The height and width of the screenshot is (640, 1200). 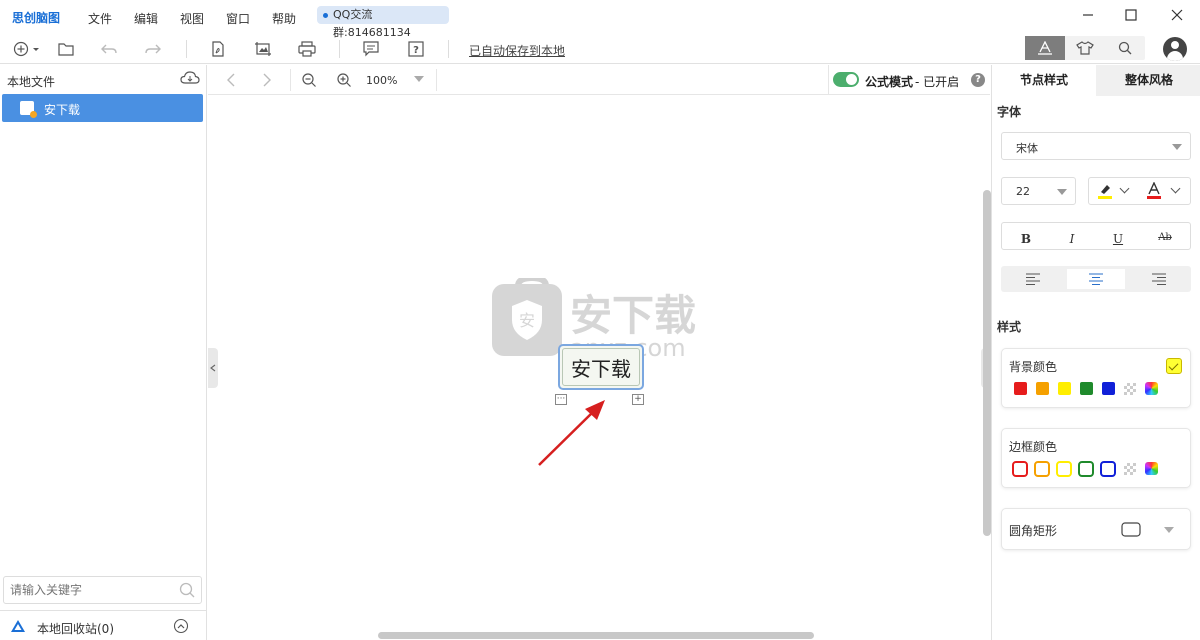 I want to click on bg-custom-color-icon, so click(x=1151, y=388).